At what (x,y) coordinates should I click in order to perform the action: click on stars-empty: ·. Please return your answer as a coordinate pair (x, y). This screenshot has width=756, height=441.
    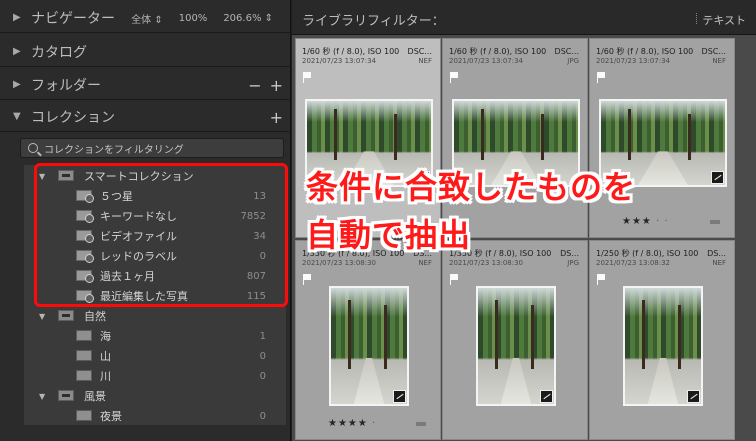
    Looking at the image, I should click on (372, 423).